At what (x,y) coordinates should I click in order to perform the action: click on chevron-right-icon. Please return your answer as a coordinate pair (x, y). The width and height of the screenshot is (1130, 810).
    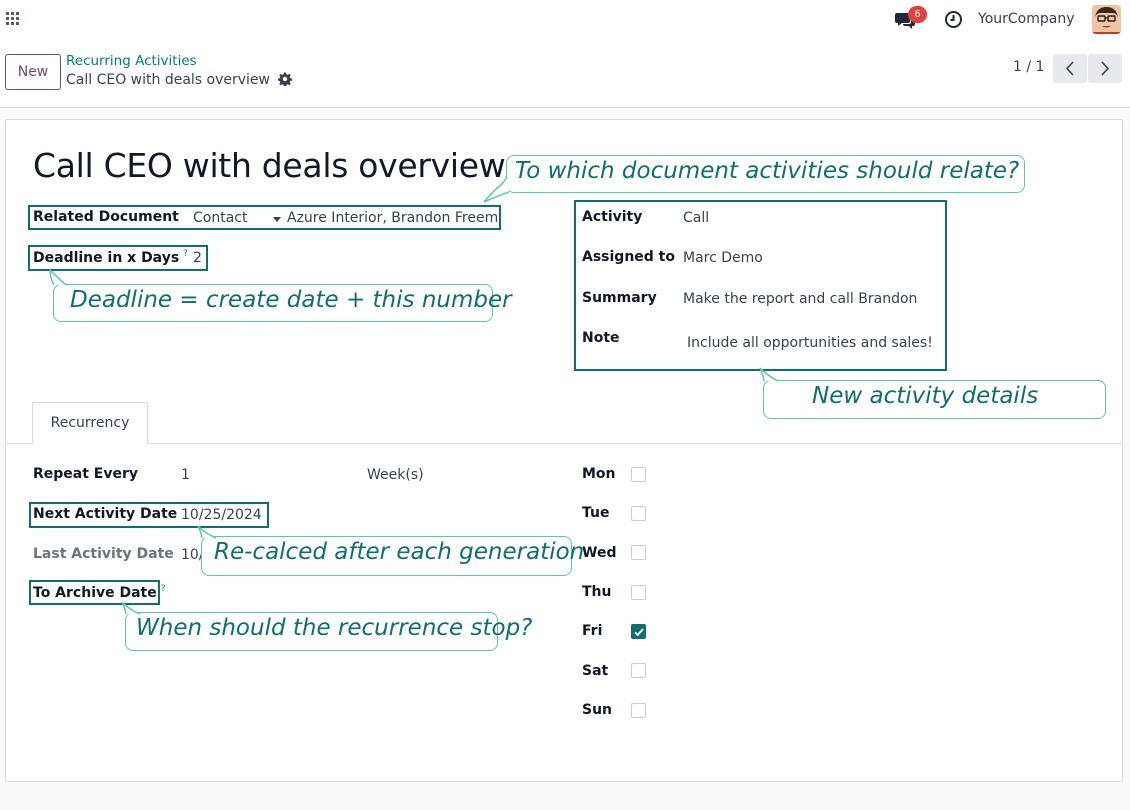
    Looking at the image, I should click on (1105, 68).